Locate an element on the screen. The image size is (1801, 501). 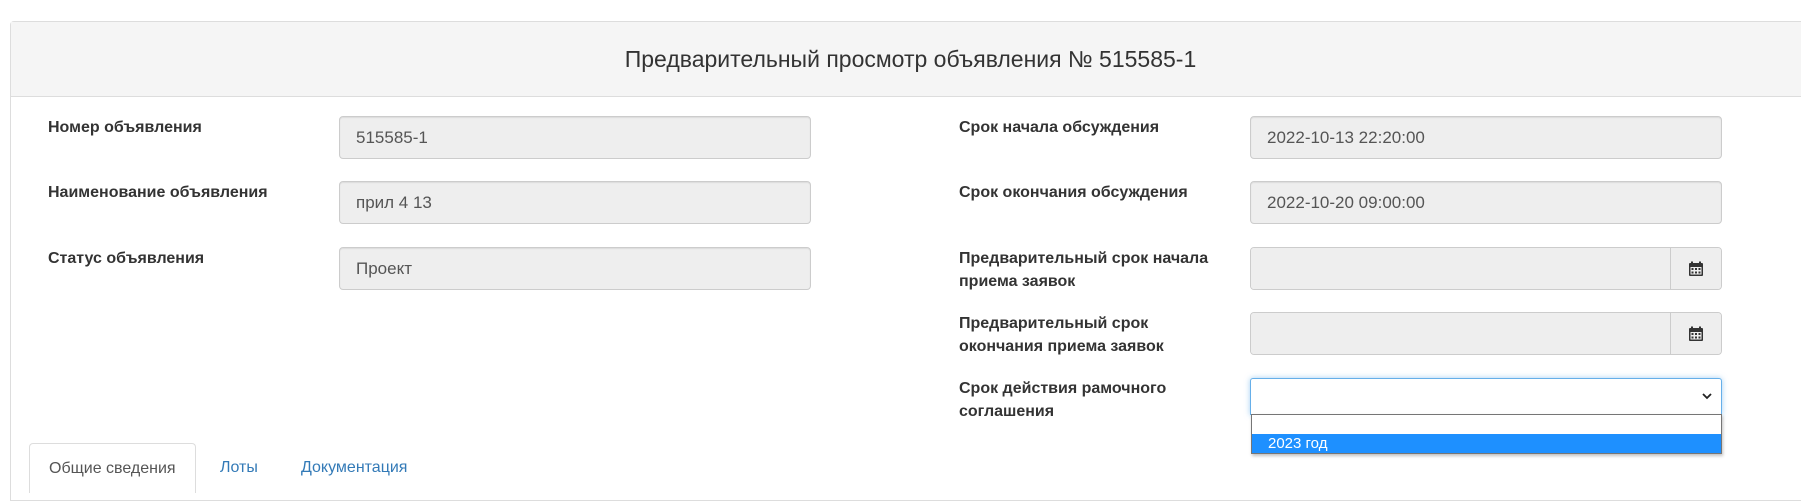
framework-term-label-line2: соглашения is located at coordinates (1007, 411).